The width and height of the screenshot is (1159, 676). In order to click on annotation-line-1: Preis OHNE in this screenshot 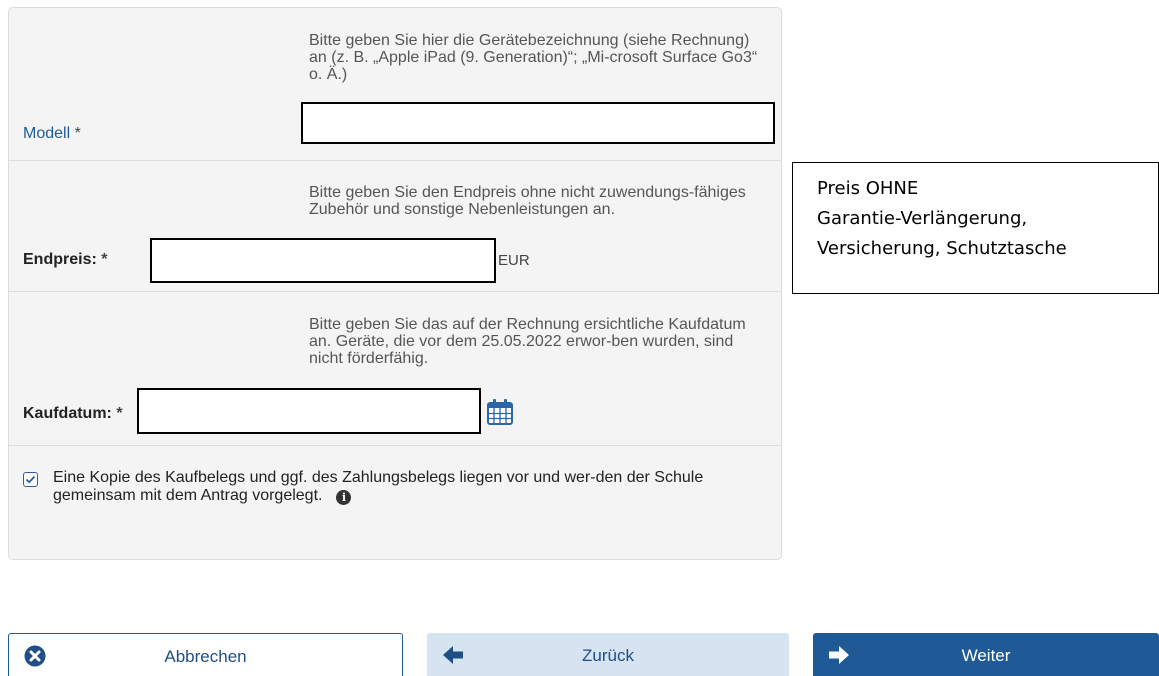, I will do `click(868, 188)`.